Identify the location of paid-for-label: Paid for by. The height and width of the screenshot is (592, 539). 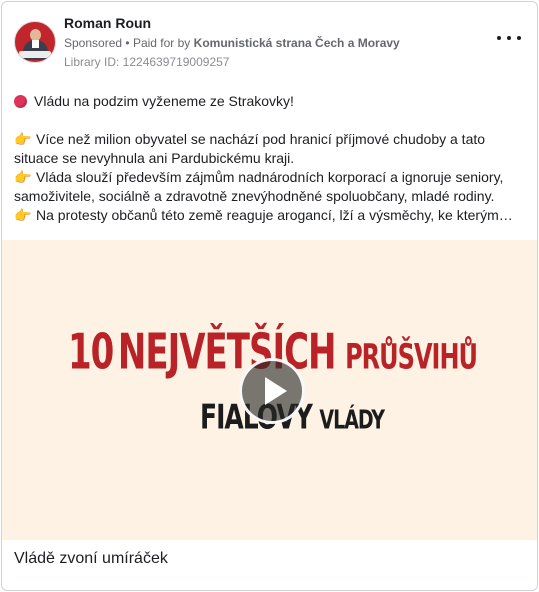
(161, 43).